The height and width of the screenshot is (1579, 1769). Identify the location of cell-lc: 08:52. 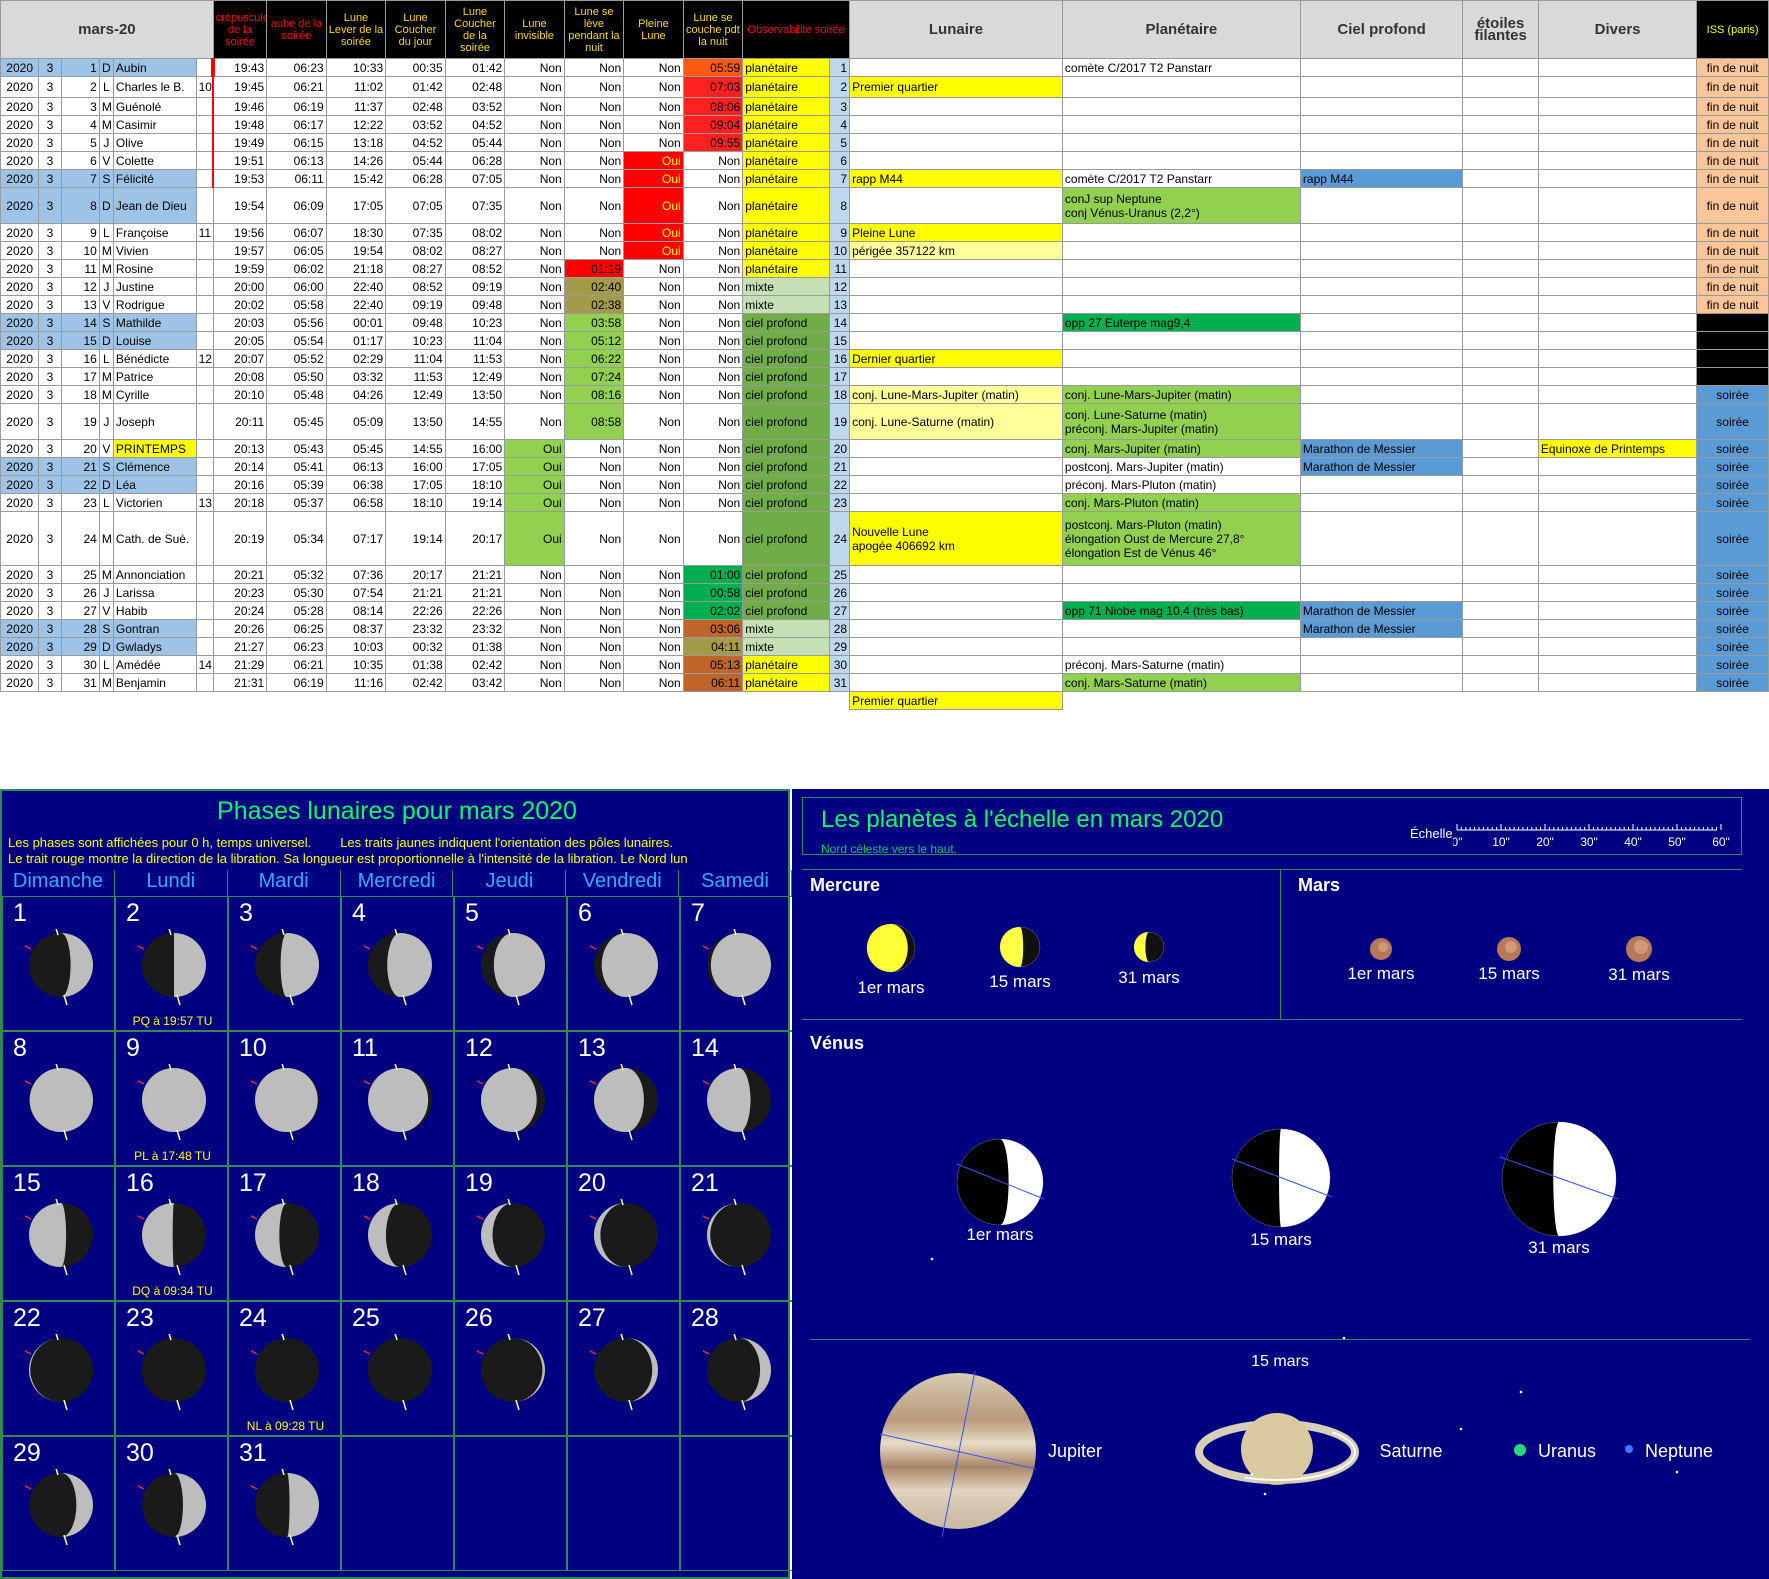
(415, 286).